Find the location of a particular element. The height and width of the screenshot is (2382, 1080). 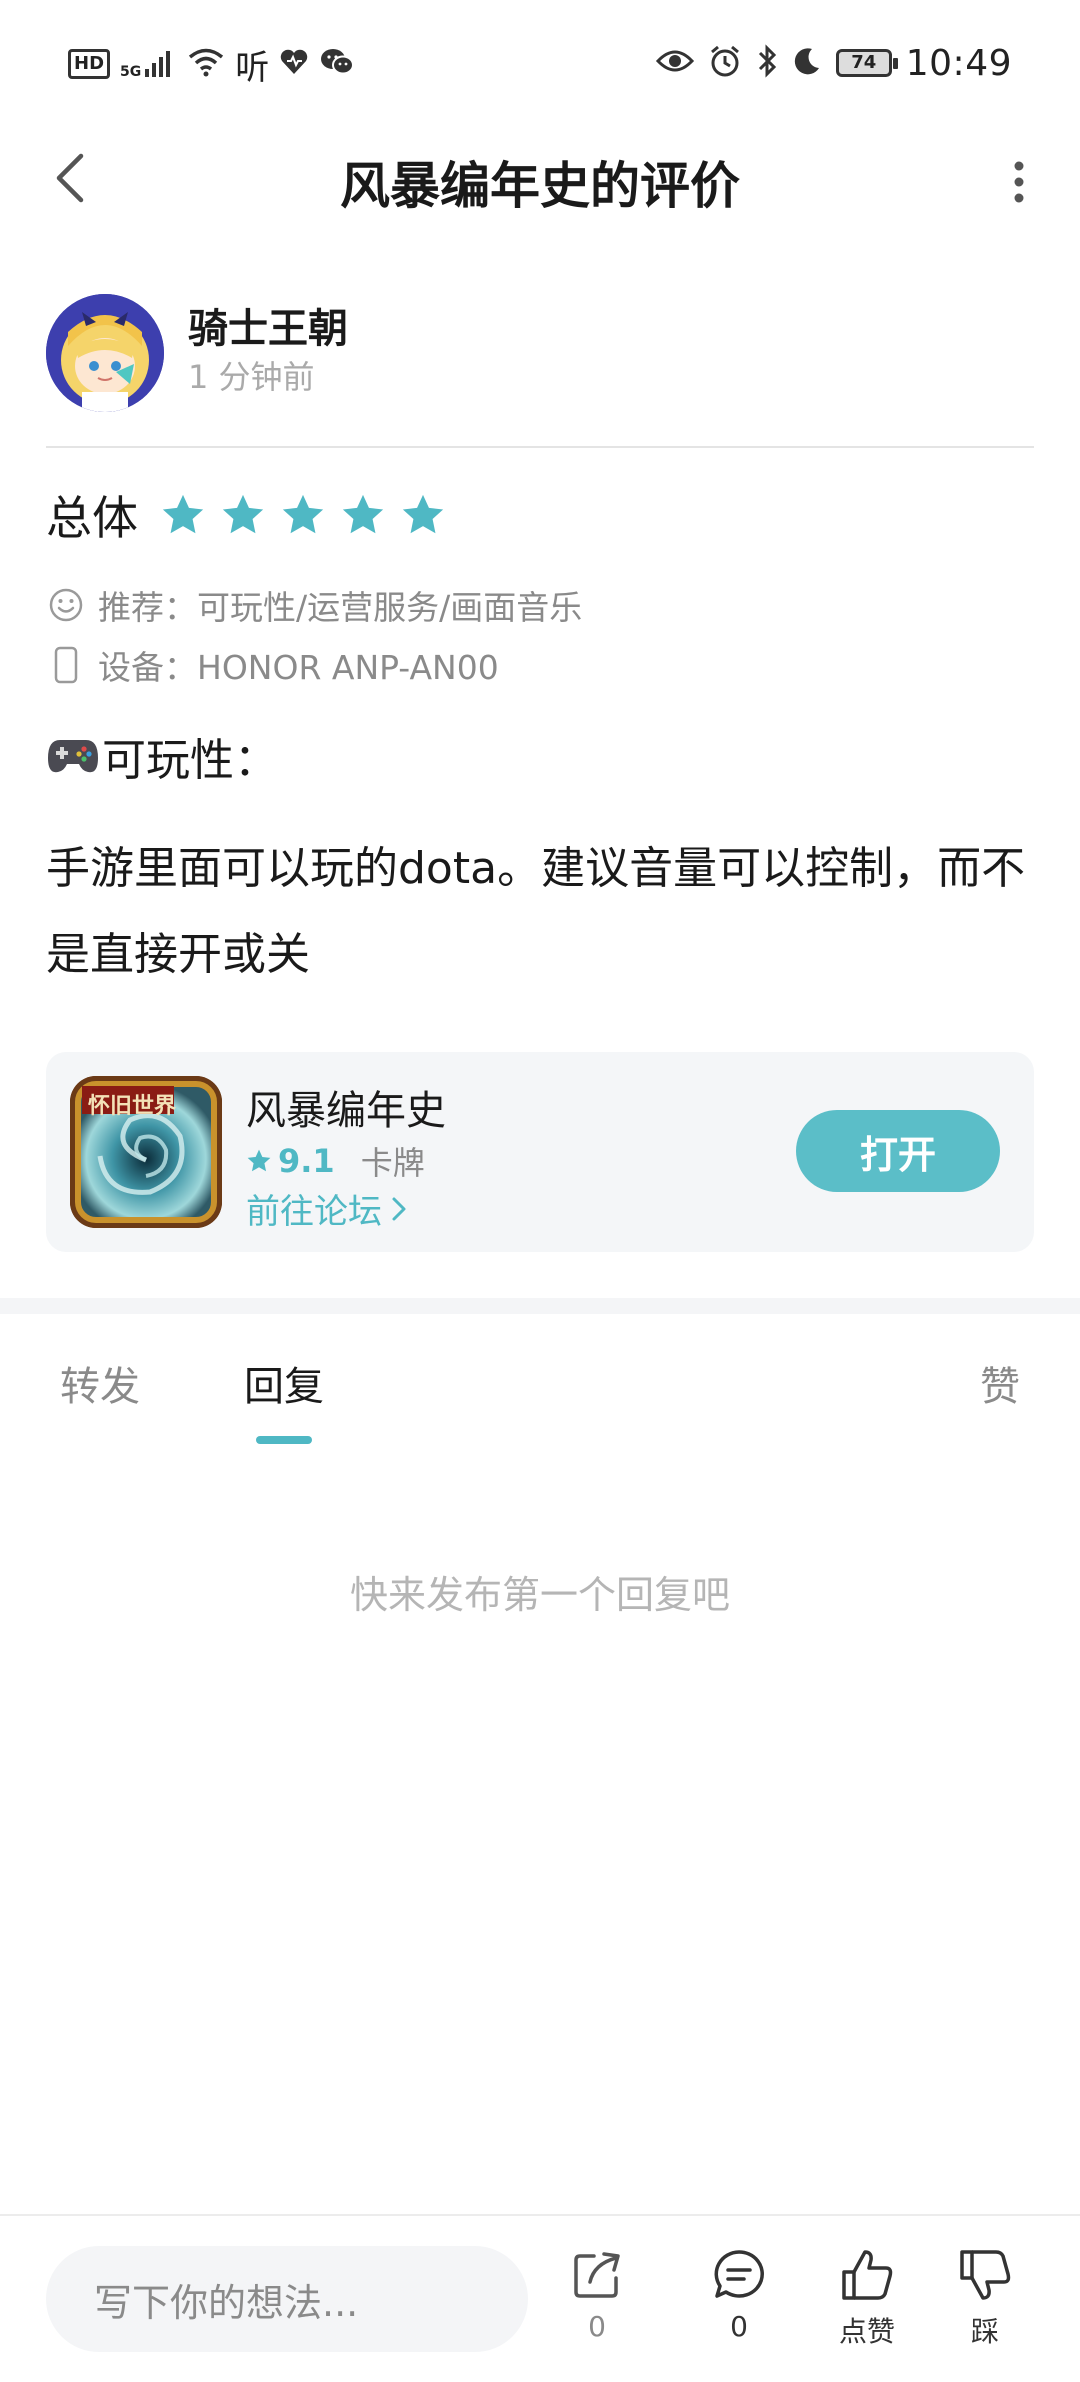

forum-link: 前往论坛 is located at coordinates (327, 1208).